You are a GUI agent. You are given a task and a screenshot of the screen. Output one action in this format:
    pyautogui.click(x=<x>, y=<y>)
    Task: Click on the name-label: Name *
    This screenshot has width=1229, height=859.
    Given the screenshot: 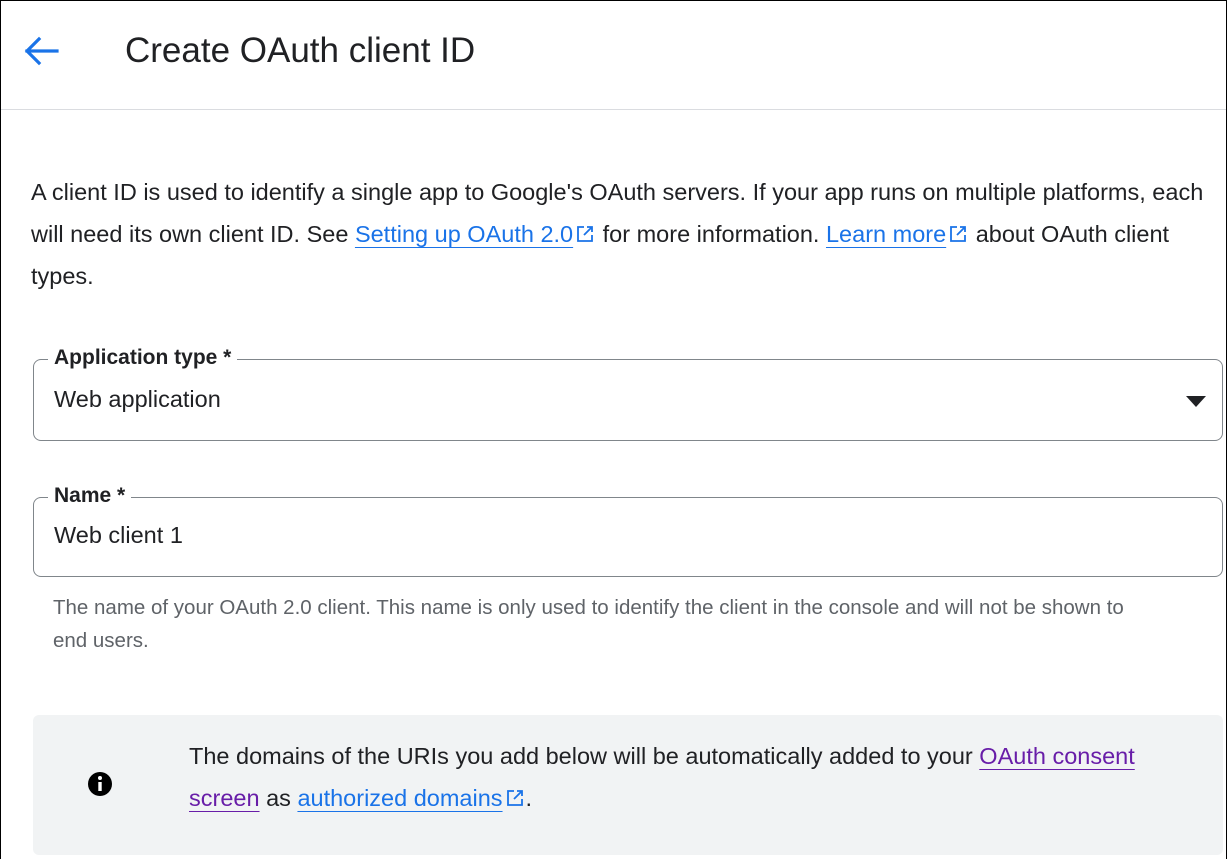 What is the action you would take?
    pyautogui.click(x=90, y=496)
    